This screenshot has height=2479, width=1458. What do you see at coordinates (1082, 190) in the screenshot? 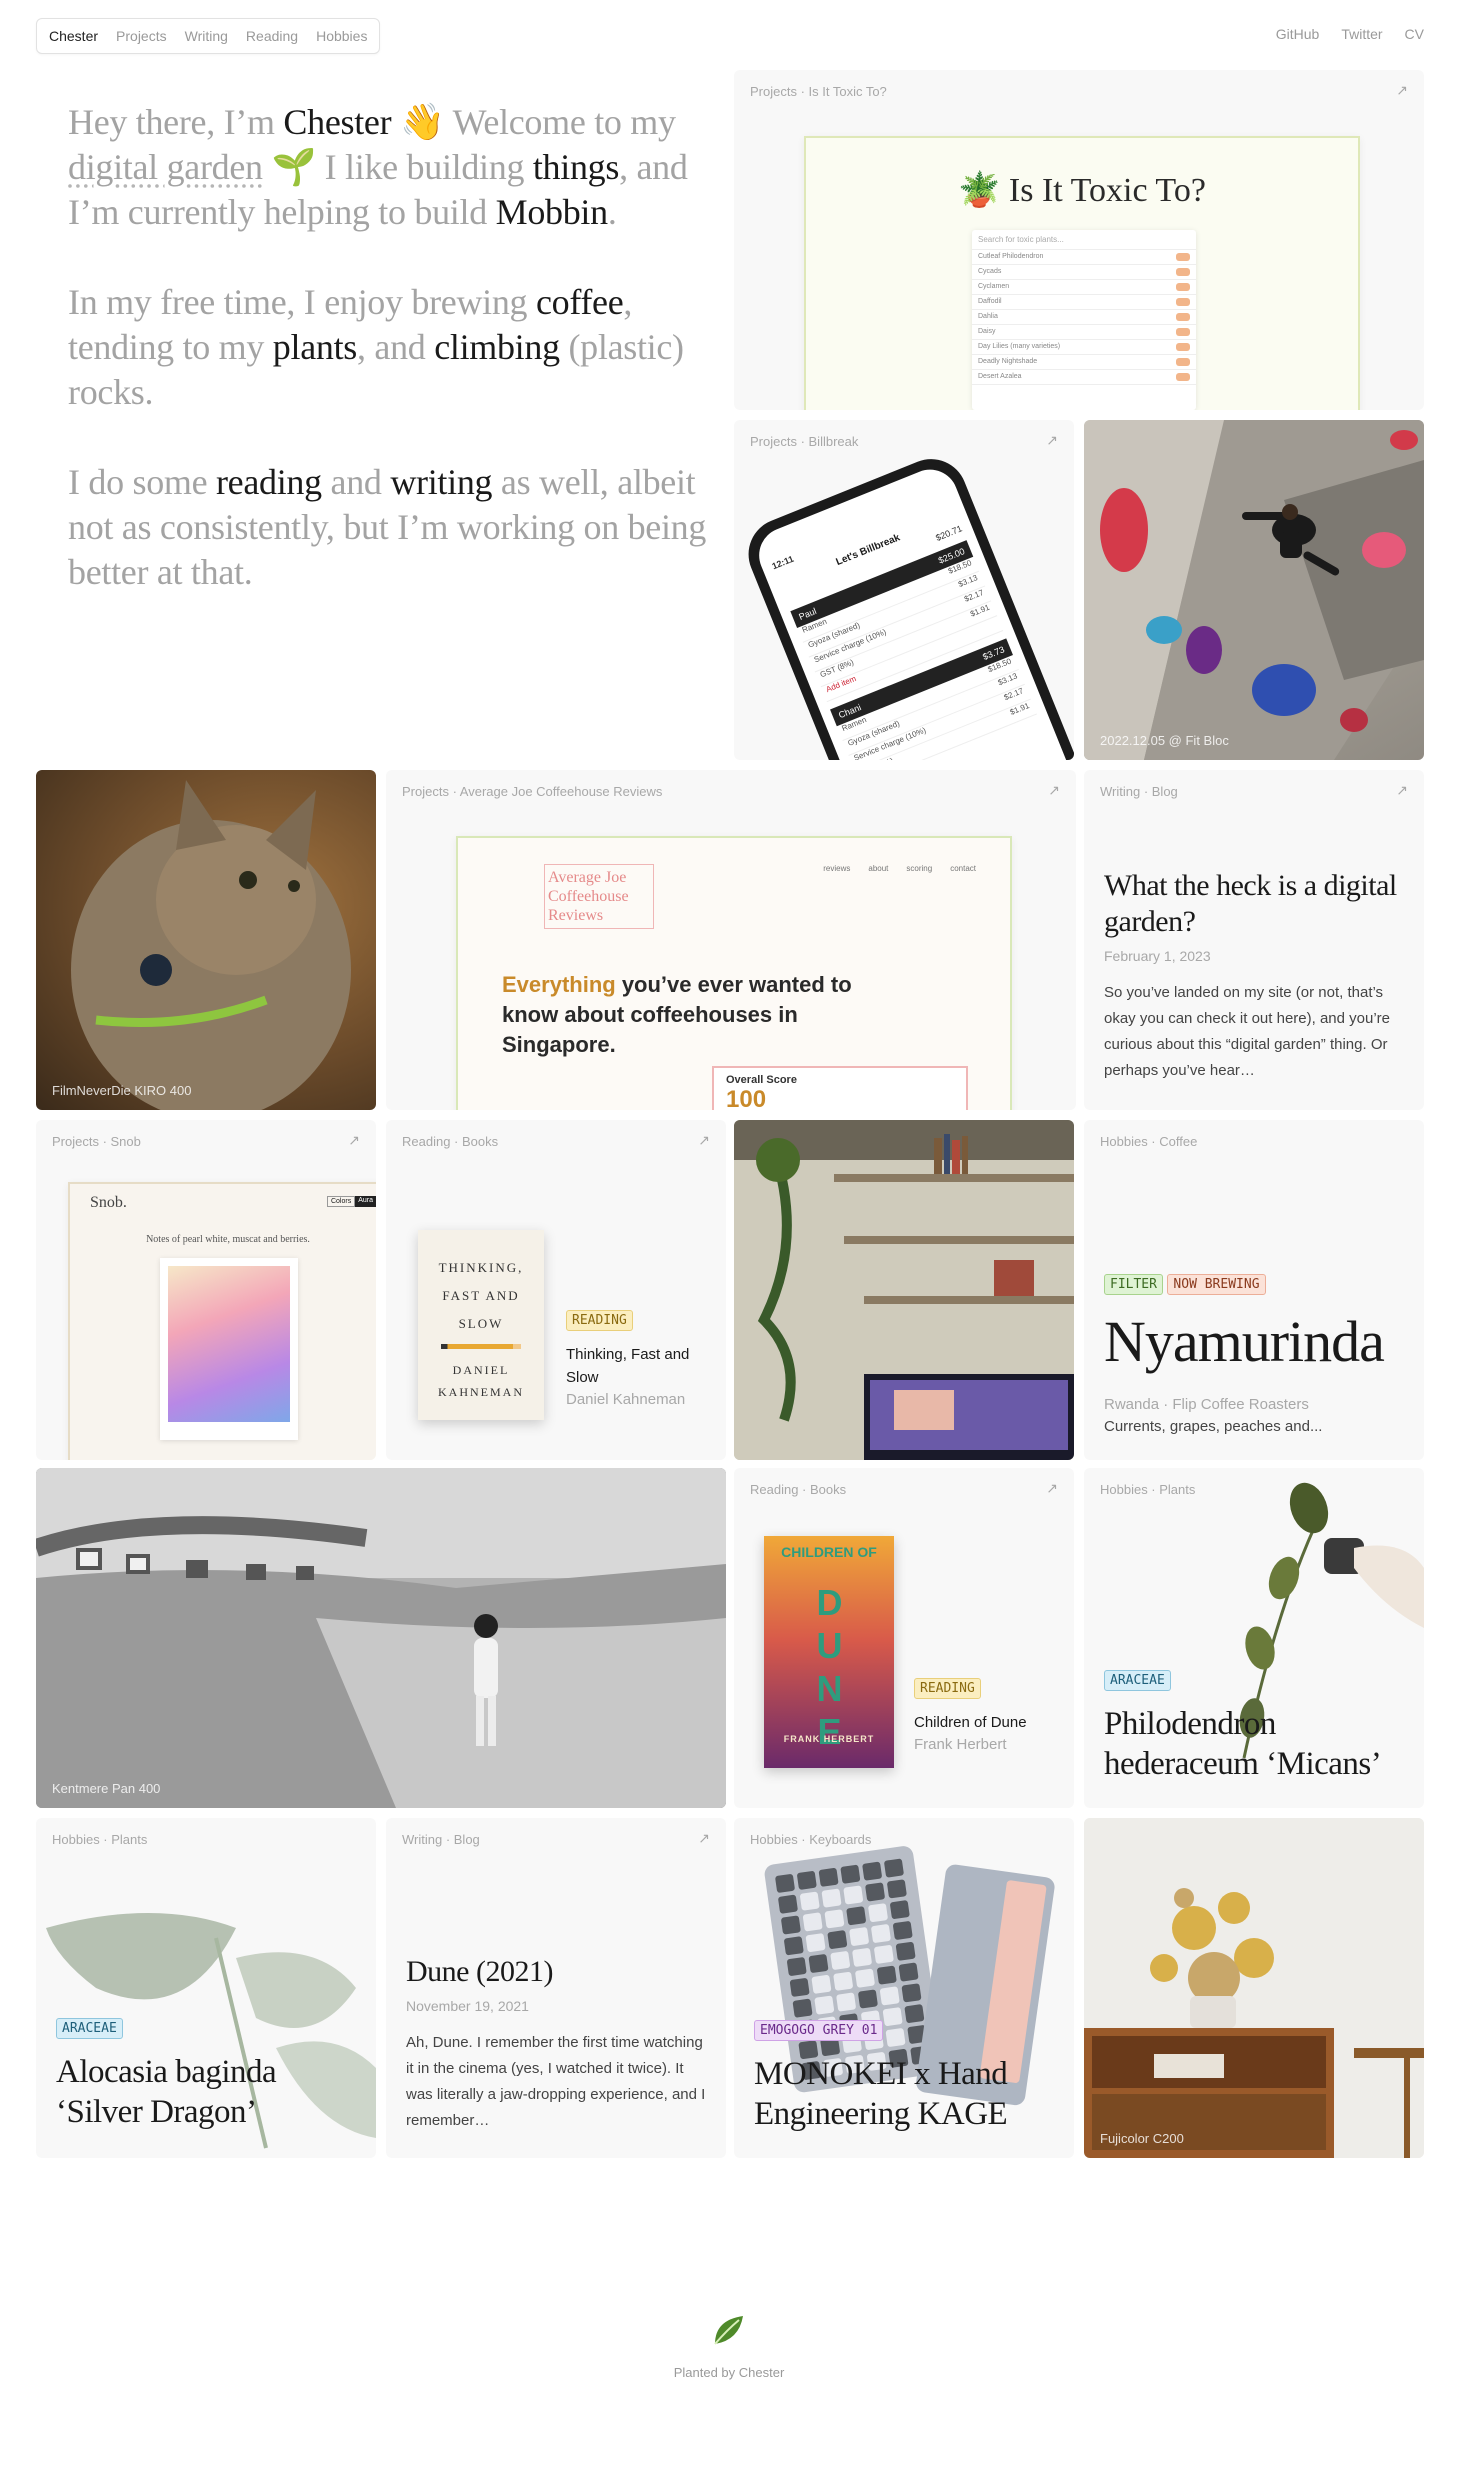
I see `toxic-title: 🪴 Is It Toxic To?` at bounding box center [1082, 190].